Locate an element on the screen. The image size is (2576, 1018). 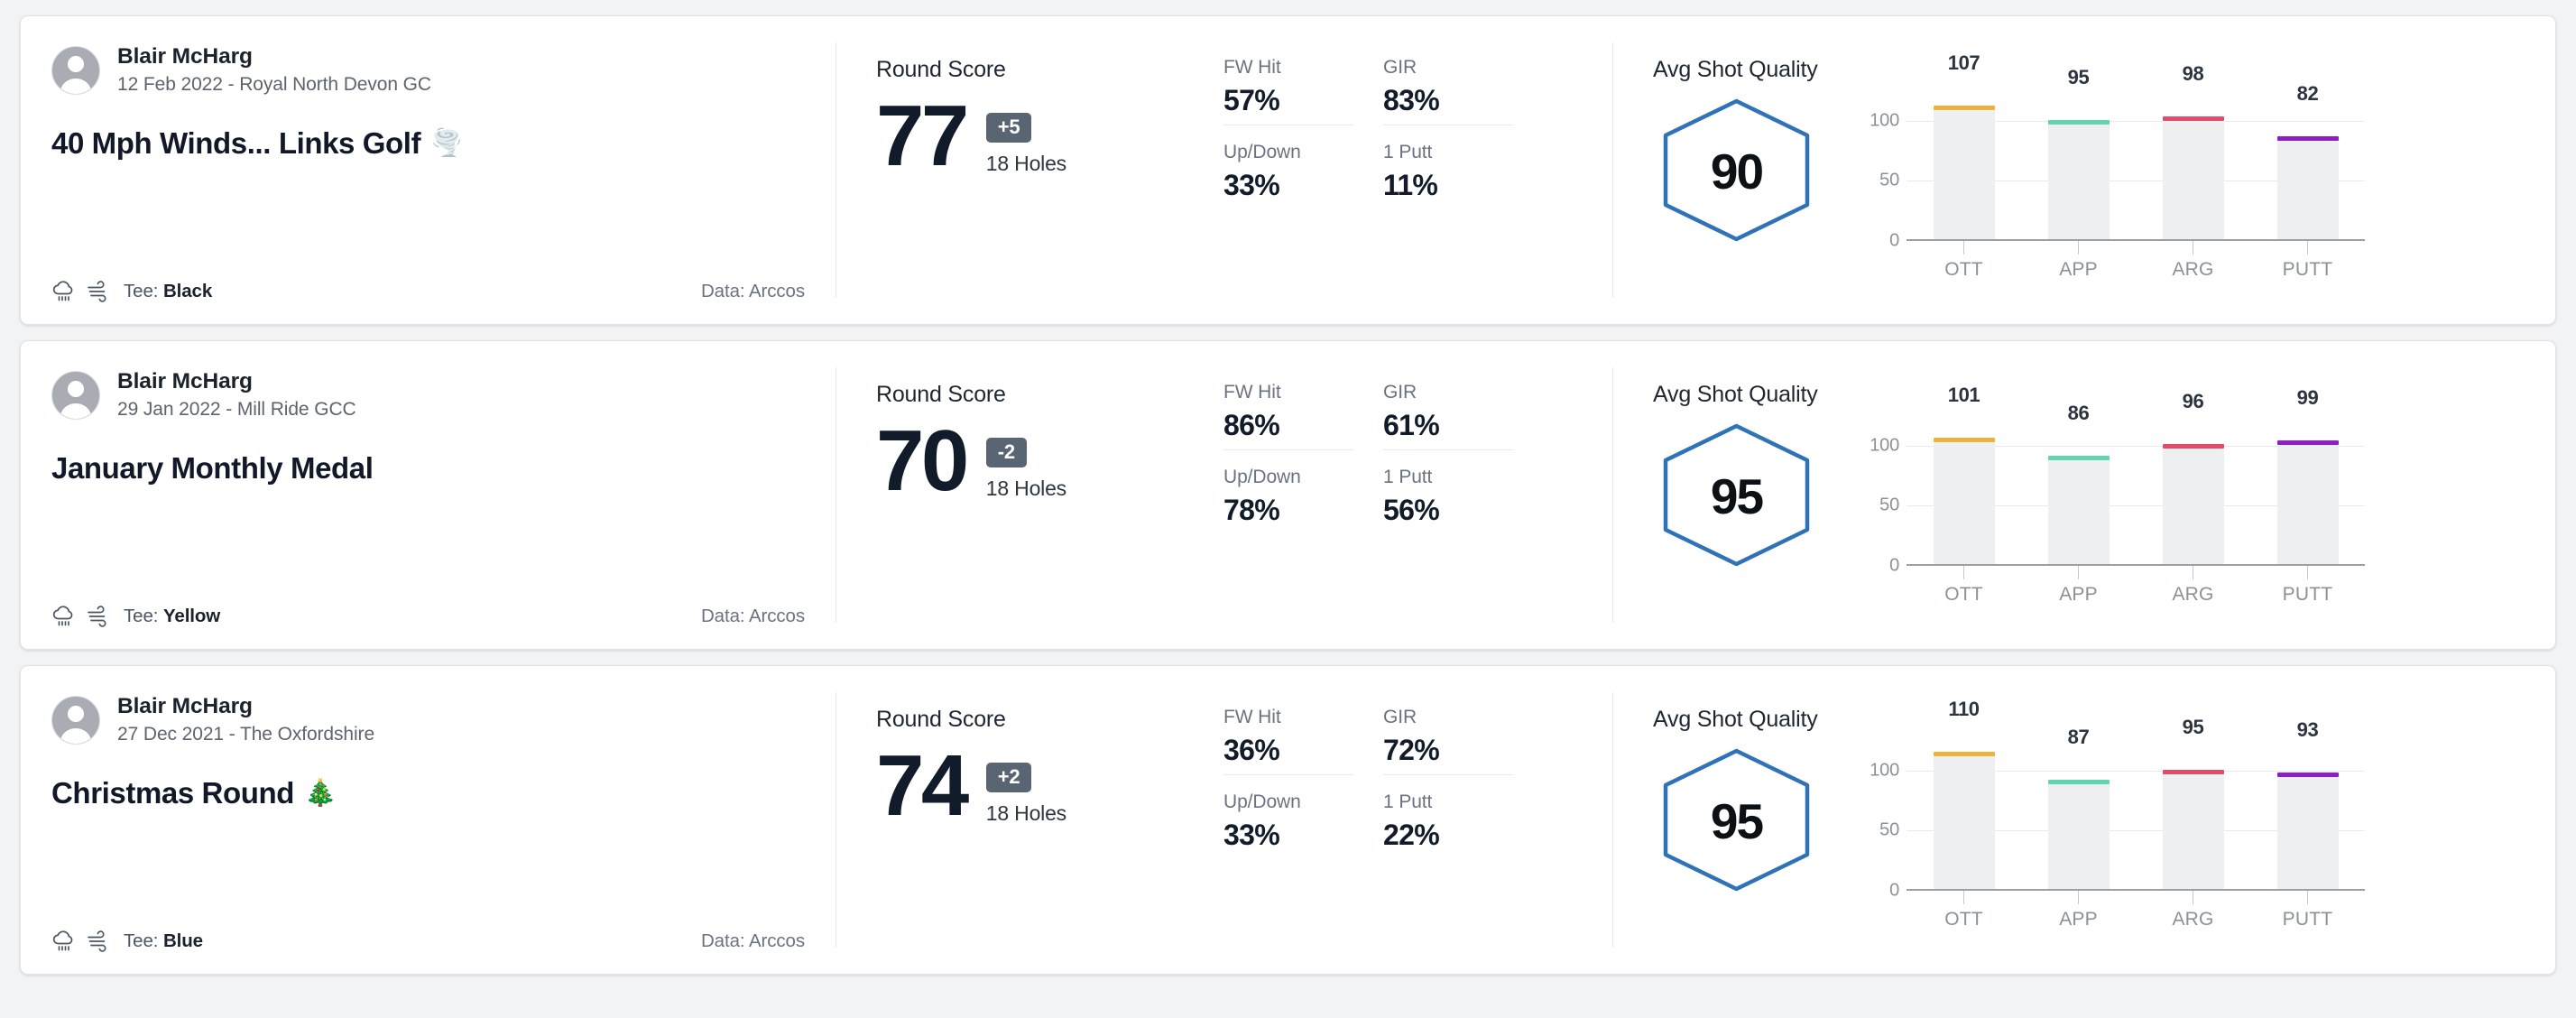
chart-bar-value-label: 110 is located at coordinates (1964, 709).